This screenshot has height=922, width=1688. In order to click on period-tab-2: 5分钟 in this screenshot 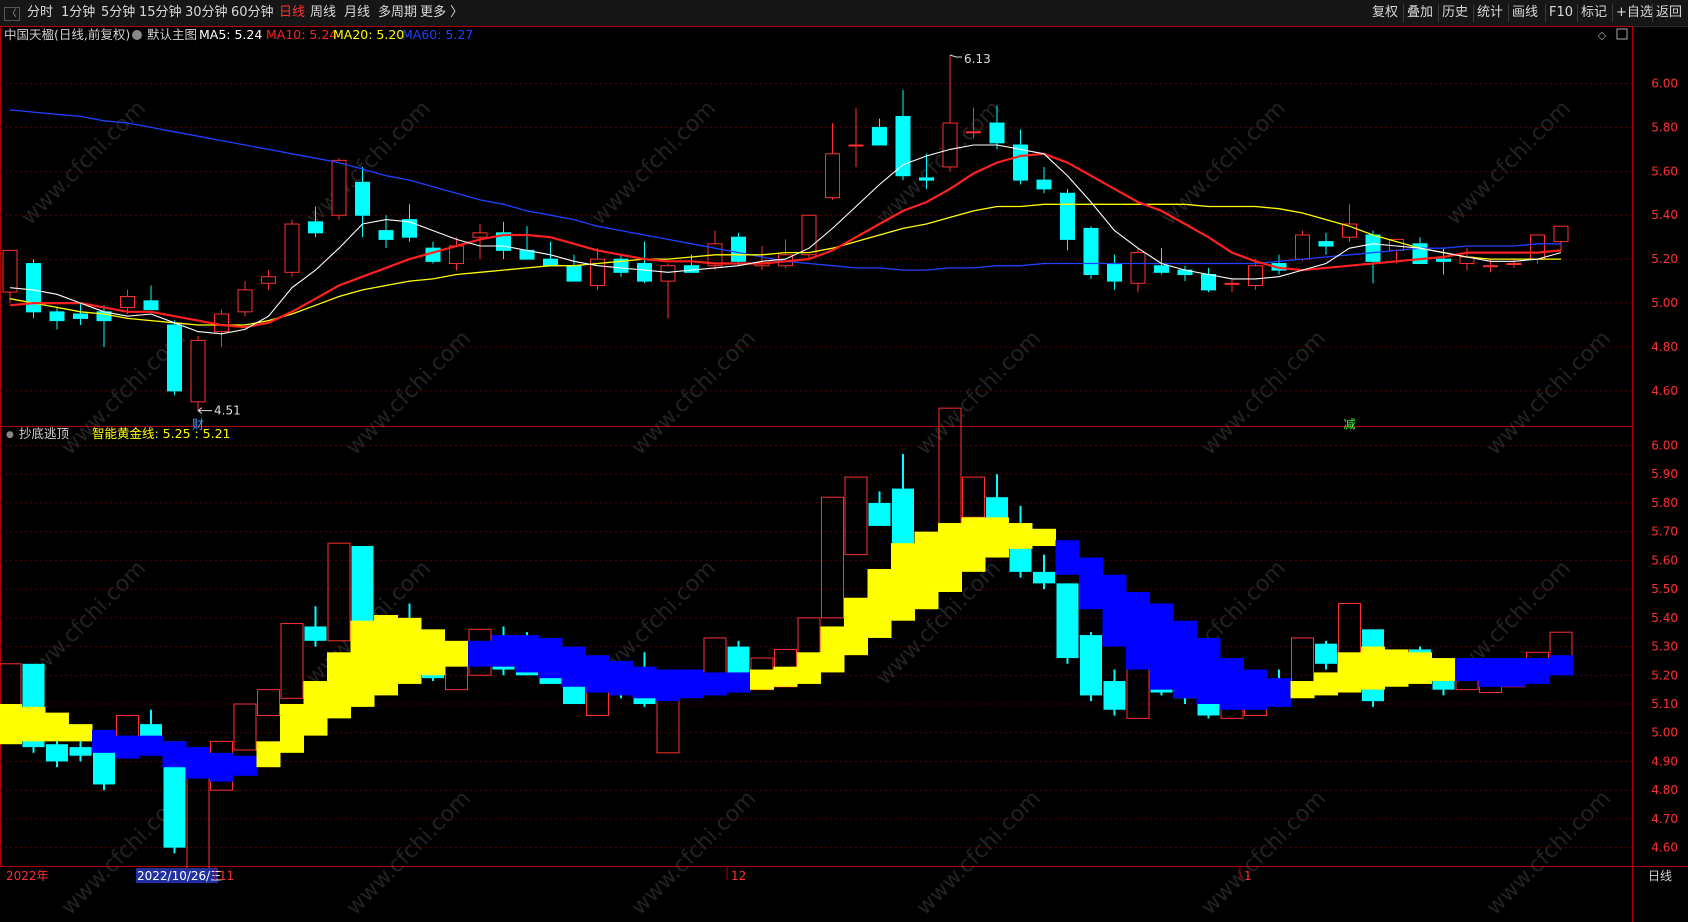, I will do `click(118, 13)`.